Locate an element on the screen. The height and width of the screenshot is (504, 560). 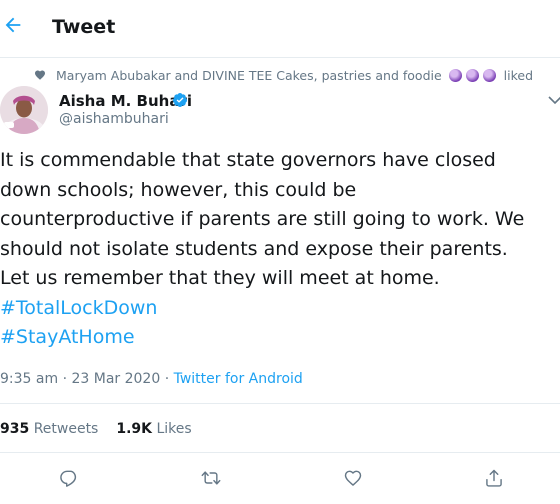
heart-icon is located at coordinates (40, 75).